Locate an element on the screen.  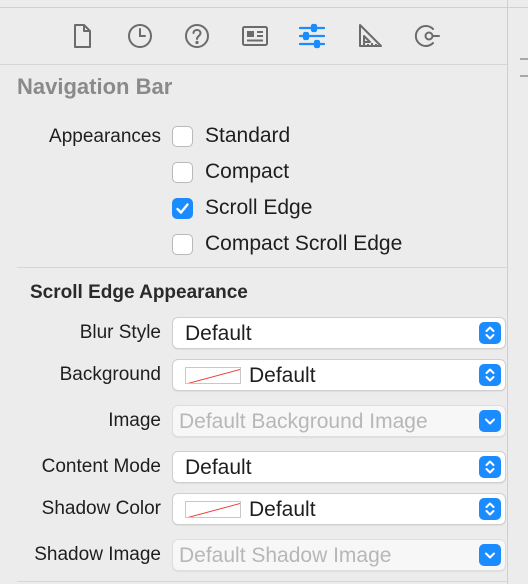
history-inspector-tab is located at coordinates (140, 36).